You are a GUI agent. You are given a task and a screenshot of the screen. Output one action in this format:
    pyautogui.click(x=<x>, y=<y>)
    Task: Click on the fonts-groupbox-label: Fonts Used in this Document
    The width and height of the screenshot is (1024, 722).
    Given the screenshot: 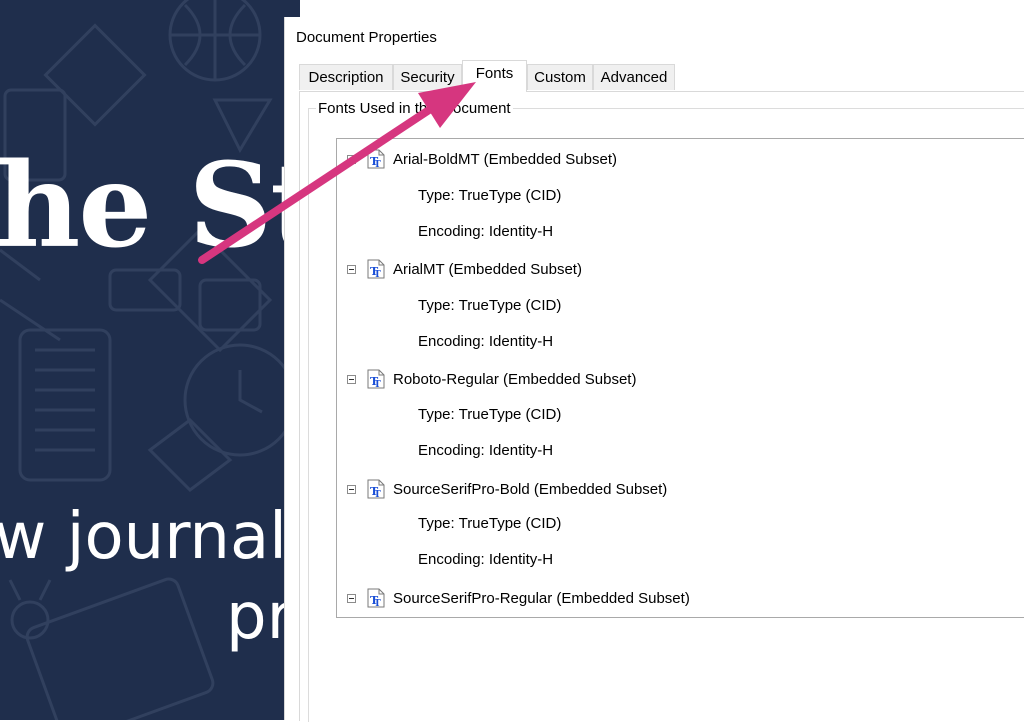 What is the action you would take?
    pyautogui.click(x=414, y=108)
    